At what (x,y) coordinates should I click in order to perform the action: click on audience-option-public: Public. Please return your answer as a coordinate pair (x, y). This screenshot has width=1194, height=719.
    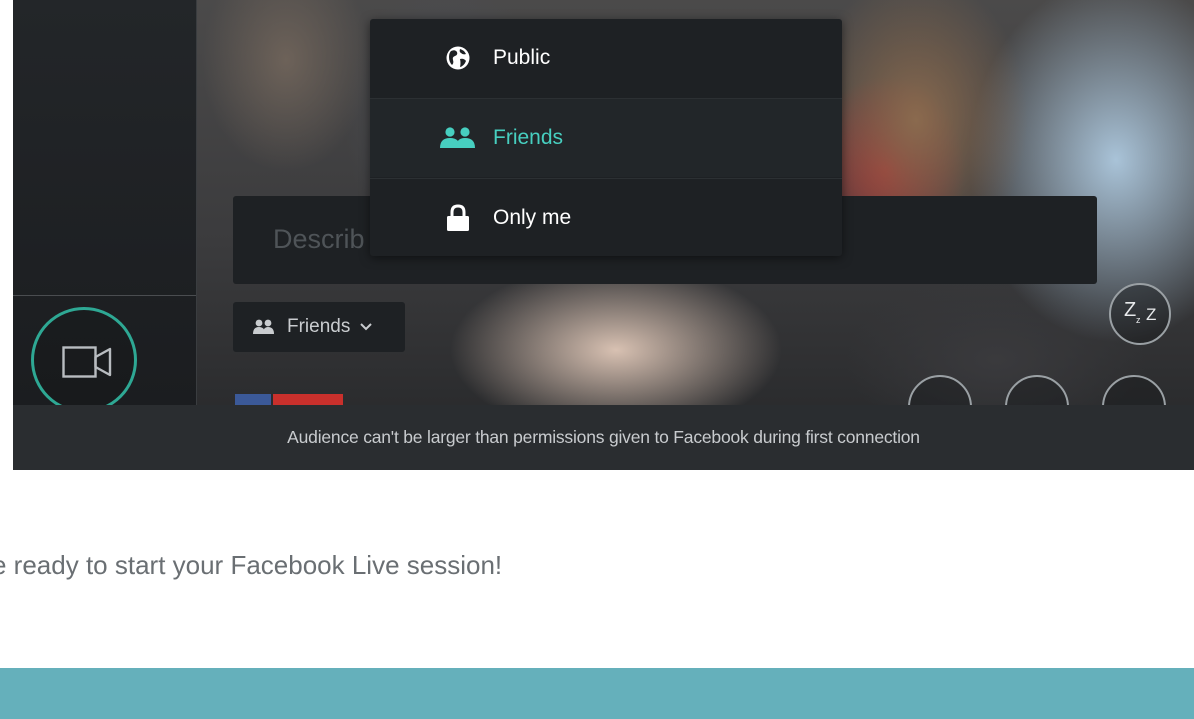
    Looking at the image, I should click on (606, 58).